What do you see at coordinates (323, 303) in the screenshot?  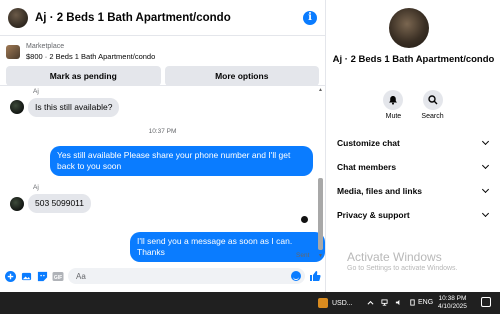 I see `currency-chart-icon` at bounding box center [323, 303].